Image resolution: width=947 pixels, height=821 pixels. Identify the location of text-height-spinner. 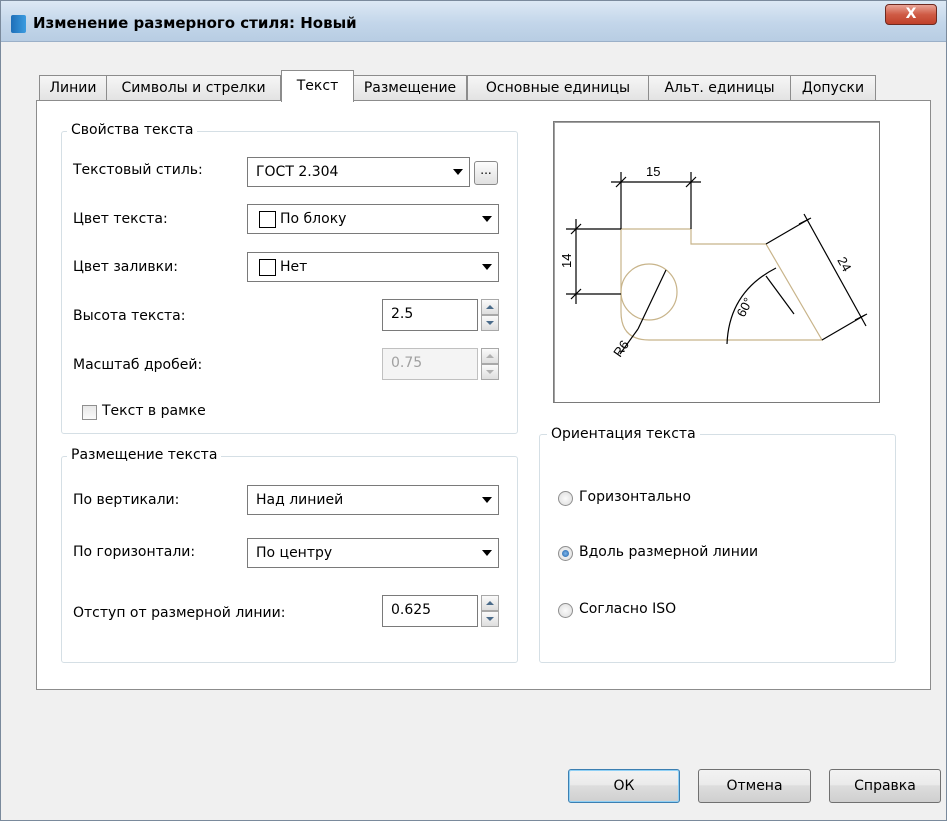
(490, 315).